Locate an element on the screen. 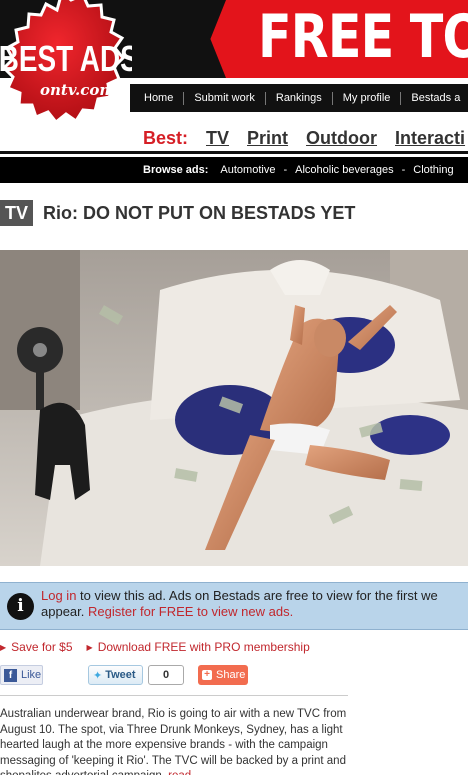 Image resolution: width=468 pixels, height=775 pixels. download-button: ▶ Download FREE with PRO membership is located at coordinates (198, 647).